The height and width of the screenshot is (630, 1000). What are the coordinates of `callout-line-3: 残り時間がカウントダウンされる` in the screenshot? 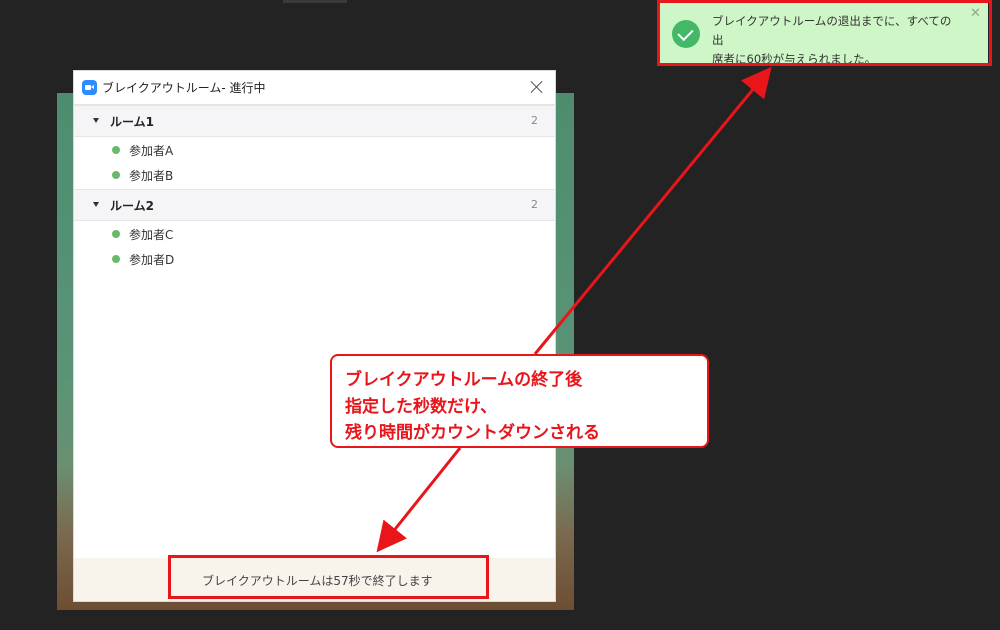 It's located at (472, 433).